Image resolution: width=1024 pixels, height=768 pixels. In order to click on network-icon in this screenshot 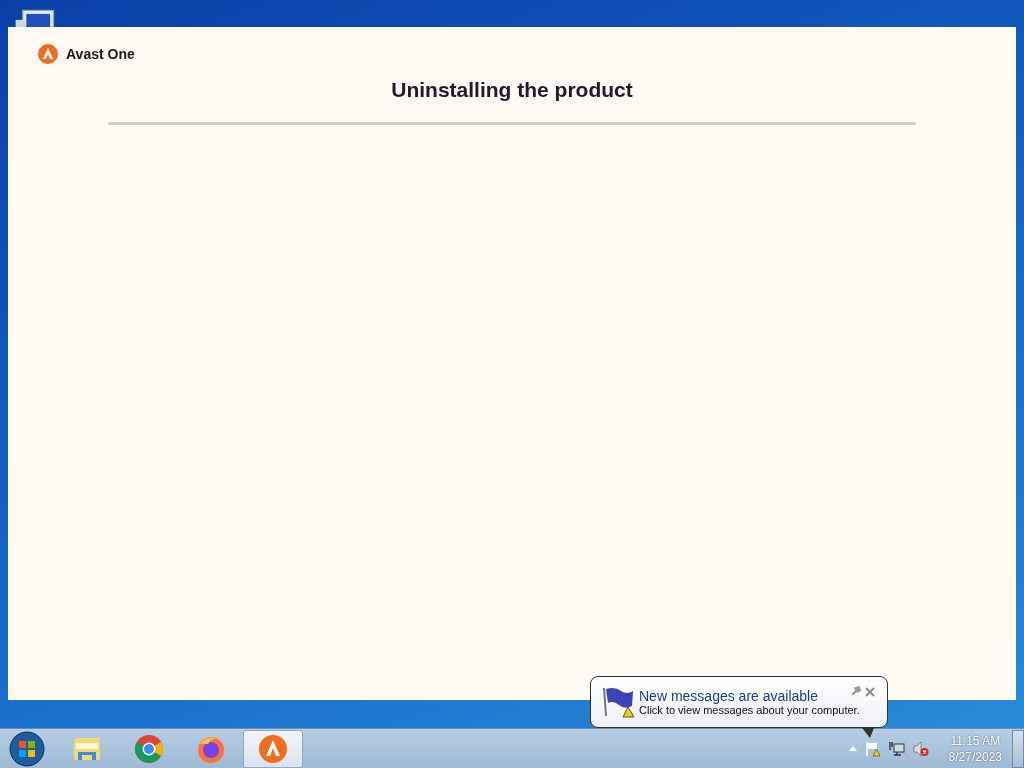, I will do `click(896, 748)`.